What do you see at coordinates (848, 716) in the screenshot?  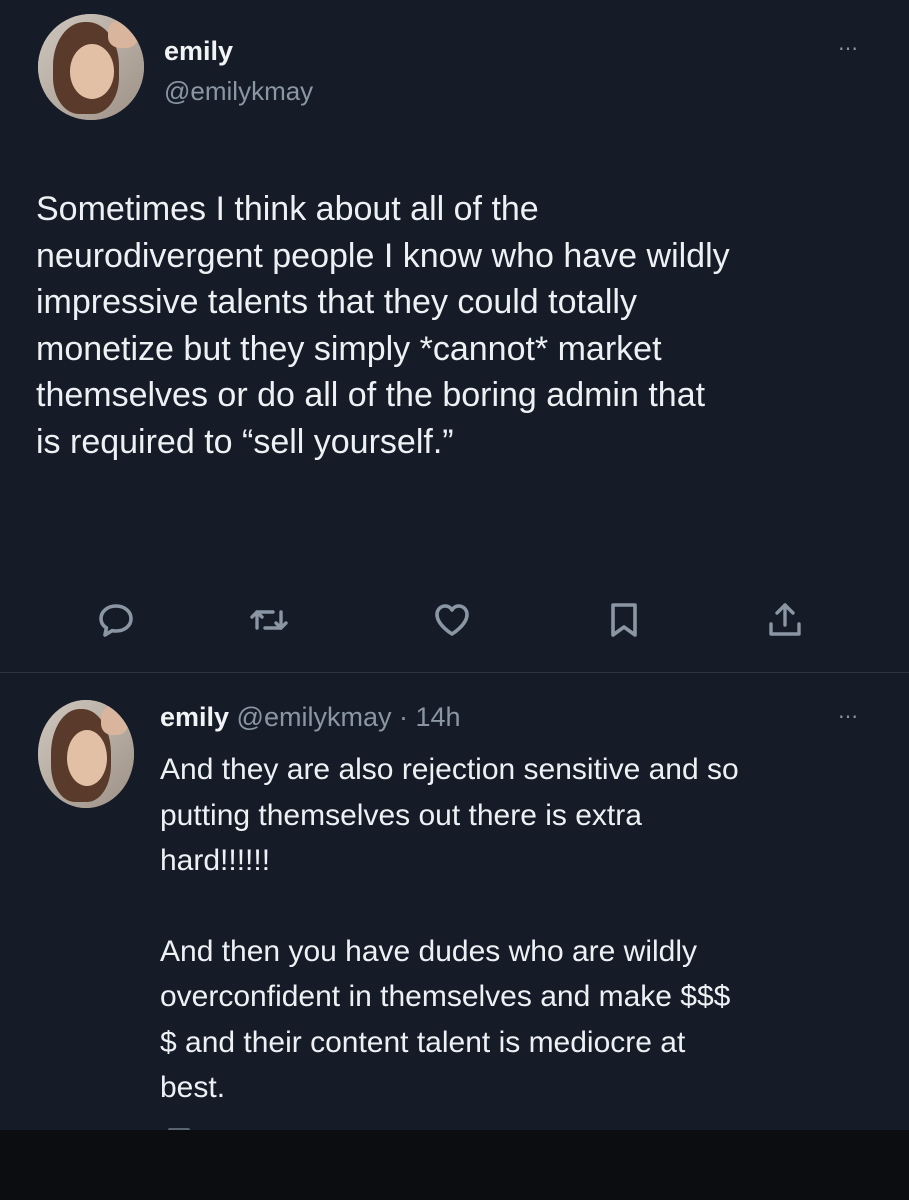 I see `reply-more-options-icon: ⋯` at bounding box center [848, 716].